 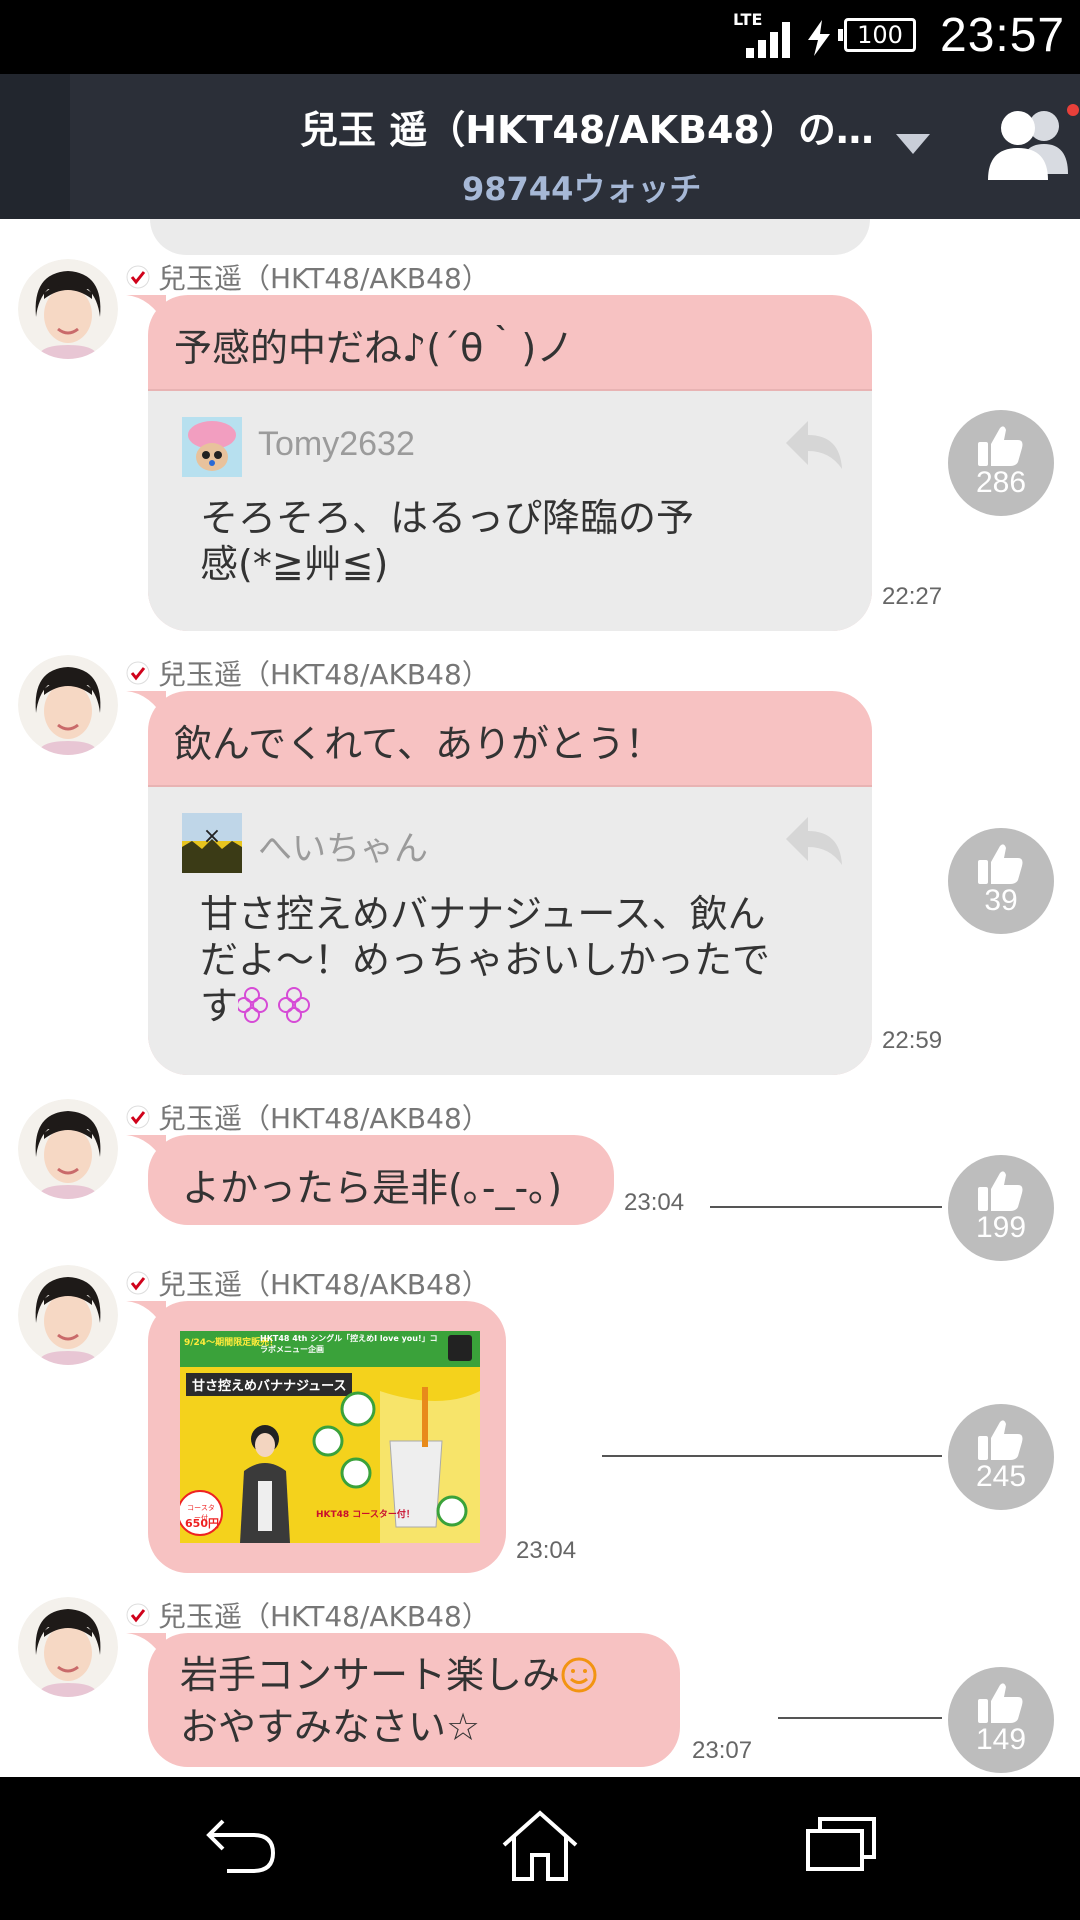 I want to click on message-text: よかったら是非(｡-_-｡), so click(x=372, y=1188).